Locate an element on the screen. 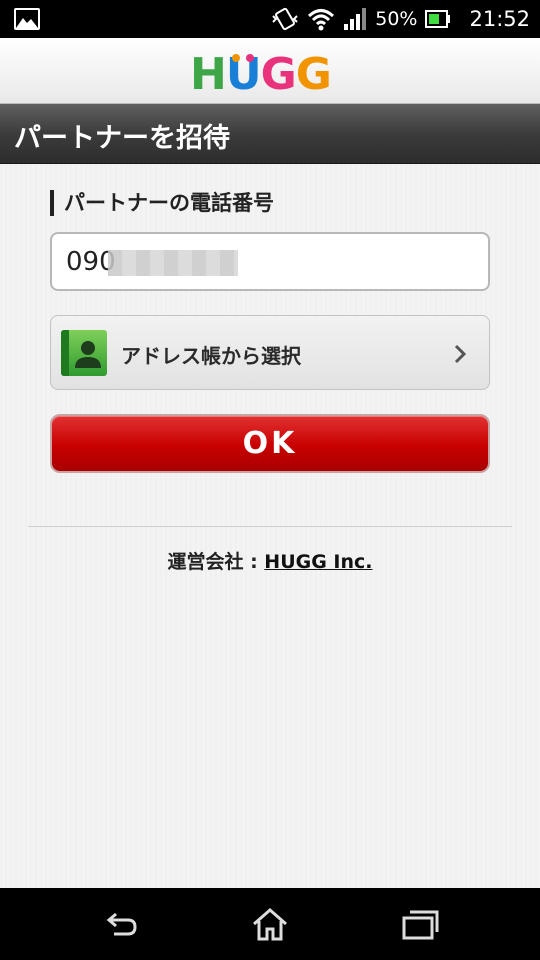 The width and height of the screenshot is (540, 960). hugg-logo: H U G G is located at coordinates (261, 74).